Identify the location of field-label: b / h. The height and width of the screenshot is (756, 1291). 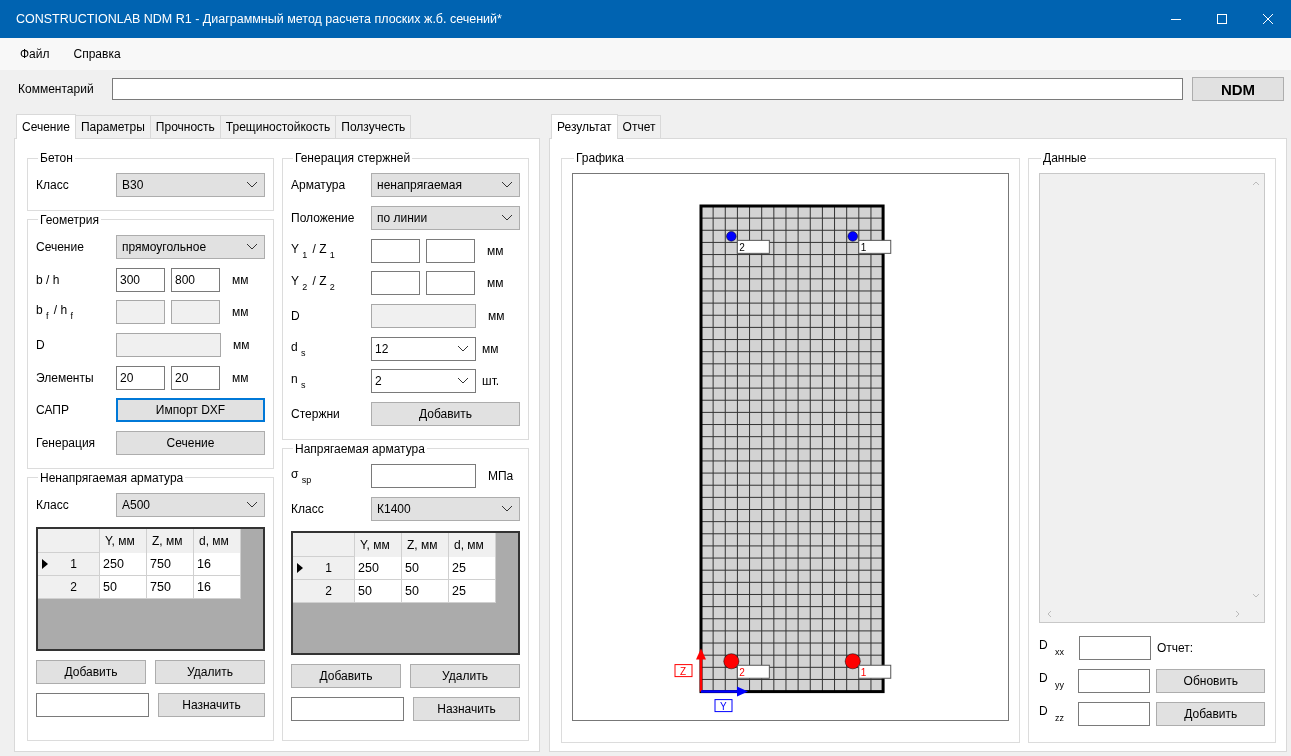
(48, 279).